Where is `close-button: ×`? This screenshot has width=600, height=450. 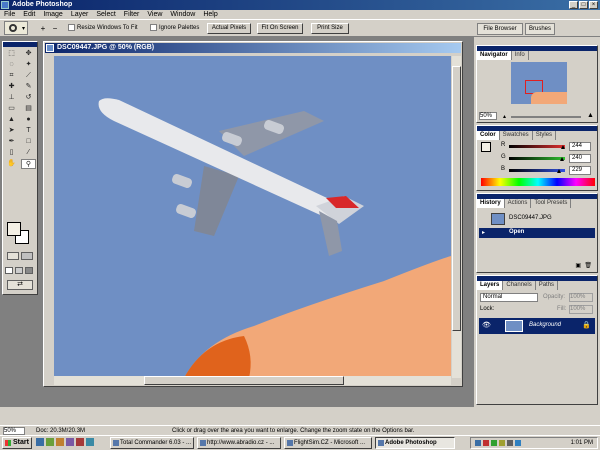
close-button: × is located at coordinates (593, 5).